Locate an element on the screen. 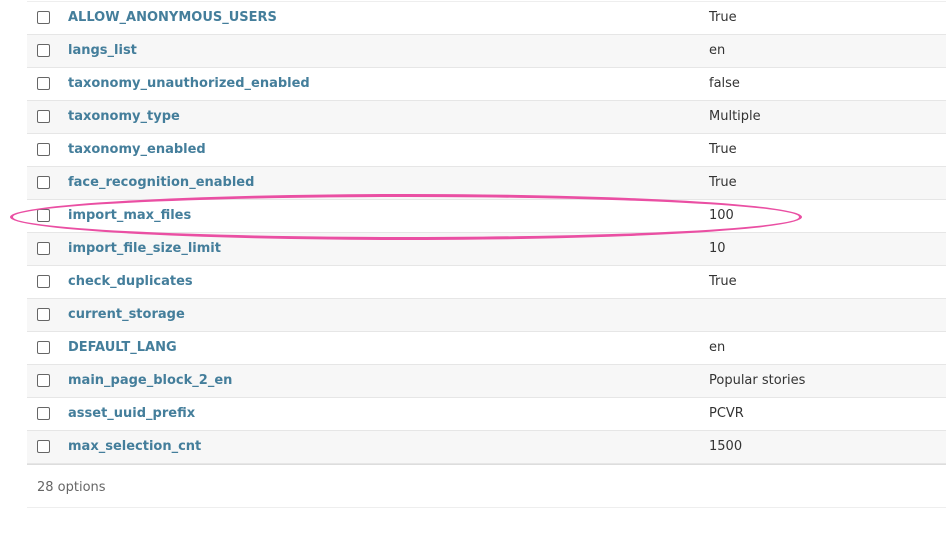  option-value: 1500 is located at coordinates (726, 446).